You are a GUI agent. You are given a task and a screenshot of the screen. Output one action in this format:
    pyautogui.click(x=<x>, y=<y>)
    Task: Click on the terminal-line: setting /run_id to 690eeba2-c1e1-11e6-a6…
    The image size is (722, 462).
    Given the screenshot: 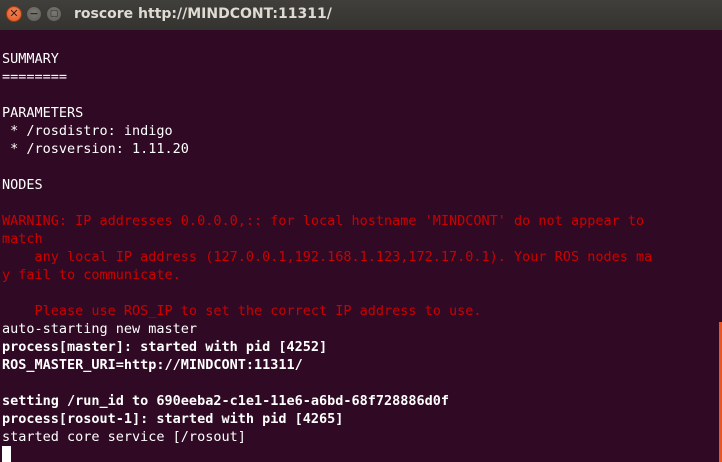 What is the action you would take?
    pyautogui.click(x=226, y=401)
    